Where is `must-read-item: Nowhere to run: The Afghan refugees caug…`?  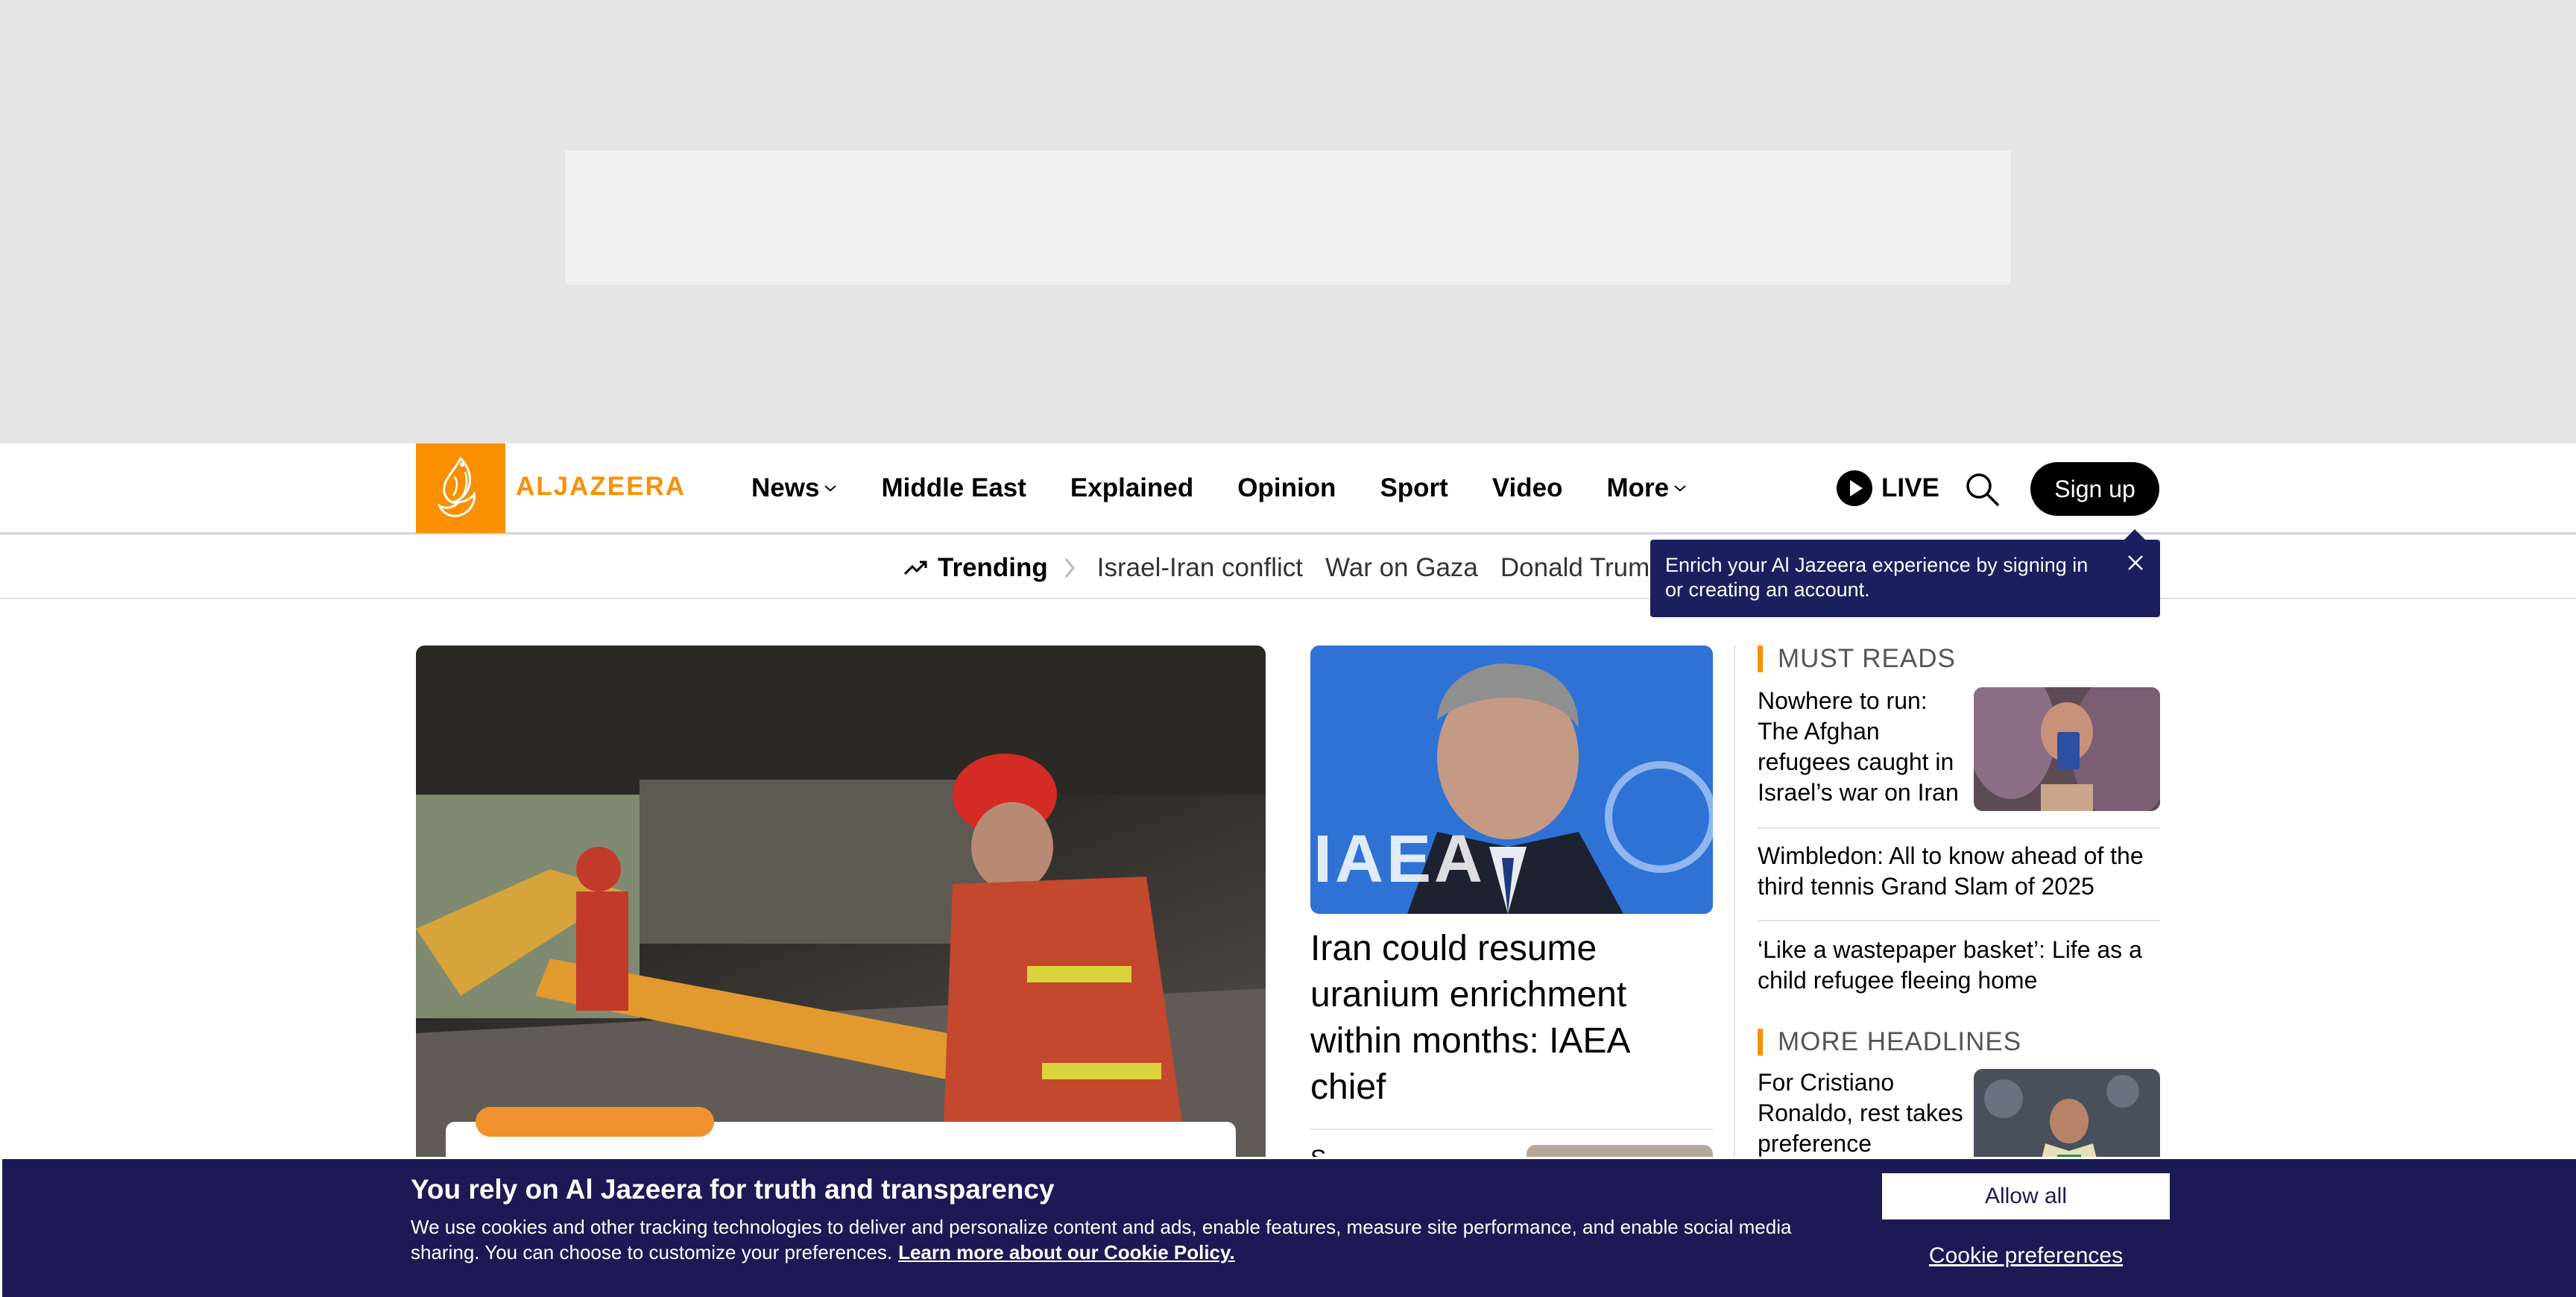
must-read-item: Nowhere to run: The Afghan refugees caug… is located at coordinates (1862, 747).